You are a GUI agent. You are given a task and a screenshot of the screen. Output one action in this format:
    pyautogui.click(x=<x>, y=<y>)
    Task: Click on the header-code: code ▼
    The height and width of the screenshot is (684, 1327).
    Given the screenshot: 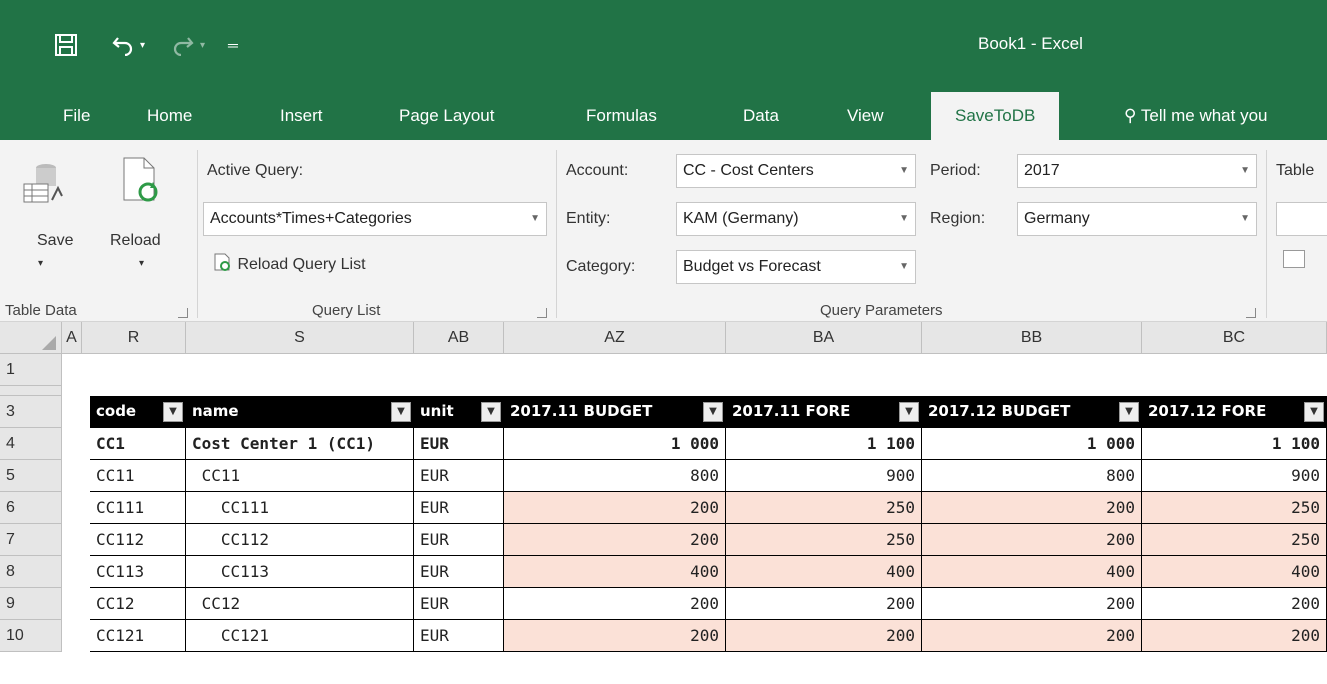 What is the action you would take?
    pyautogui.click(x=138, y=412)
    